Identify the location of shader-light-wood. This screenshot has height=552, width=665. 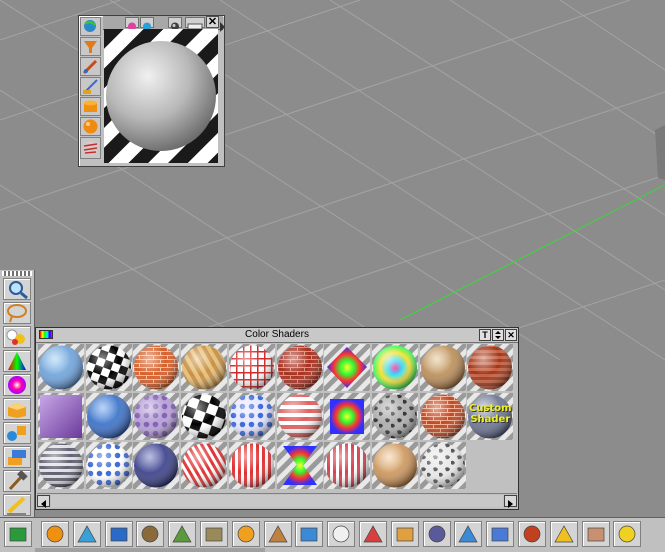
(442, 367).